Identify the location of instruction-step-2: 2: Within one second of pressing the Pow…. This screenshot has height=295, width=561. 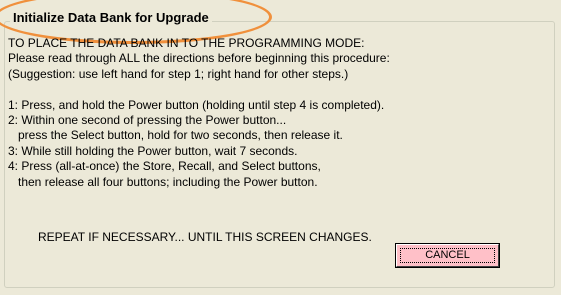
(147, 119).